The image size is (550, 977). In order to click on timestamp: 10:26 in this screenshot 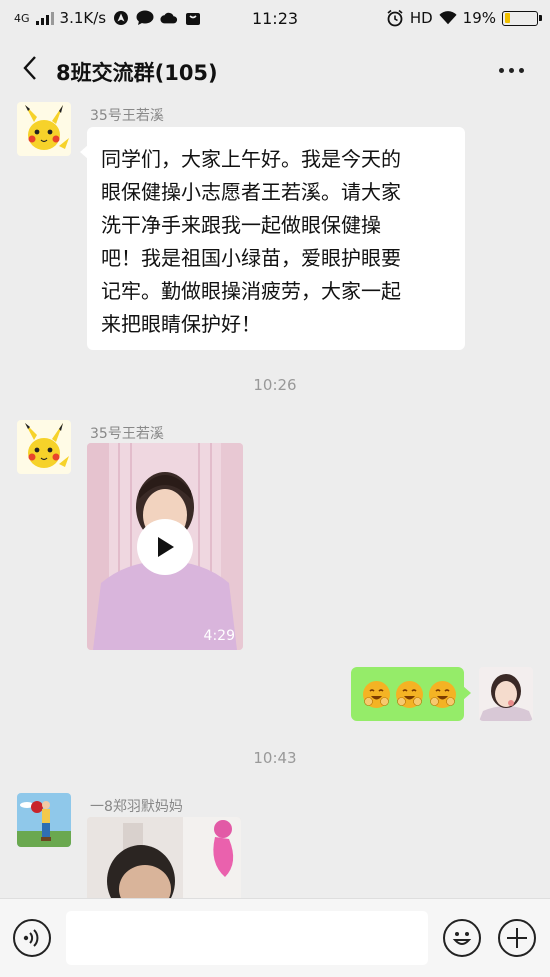, I will do `click(275, 385)`.